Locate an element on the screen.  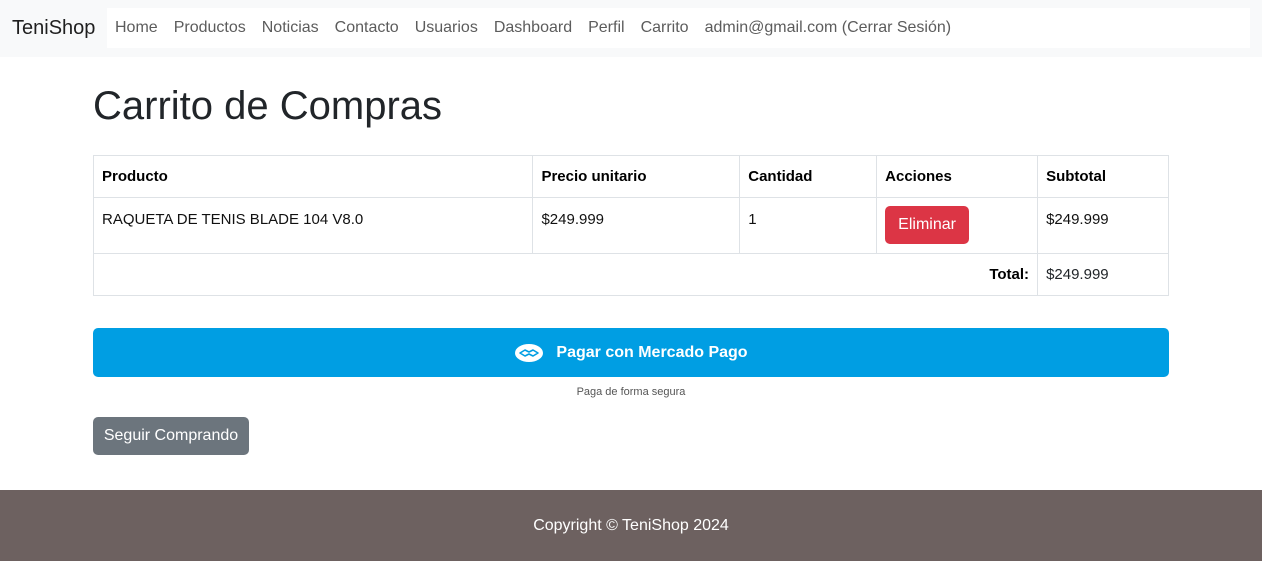
cell-actions: Eliminar is located at coordinates (957, 225).